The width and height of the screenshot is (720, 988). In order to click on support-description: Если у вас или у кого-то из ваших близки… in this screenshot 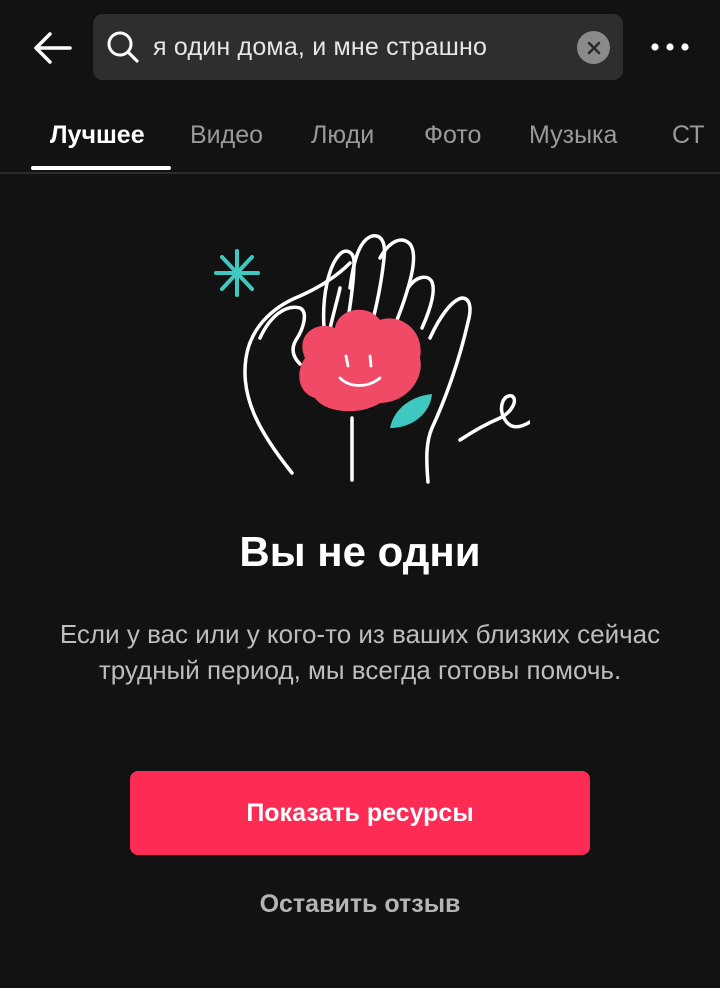, I will do `click(360, 652)`.